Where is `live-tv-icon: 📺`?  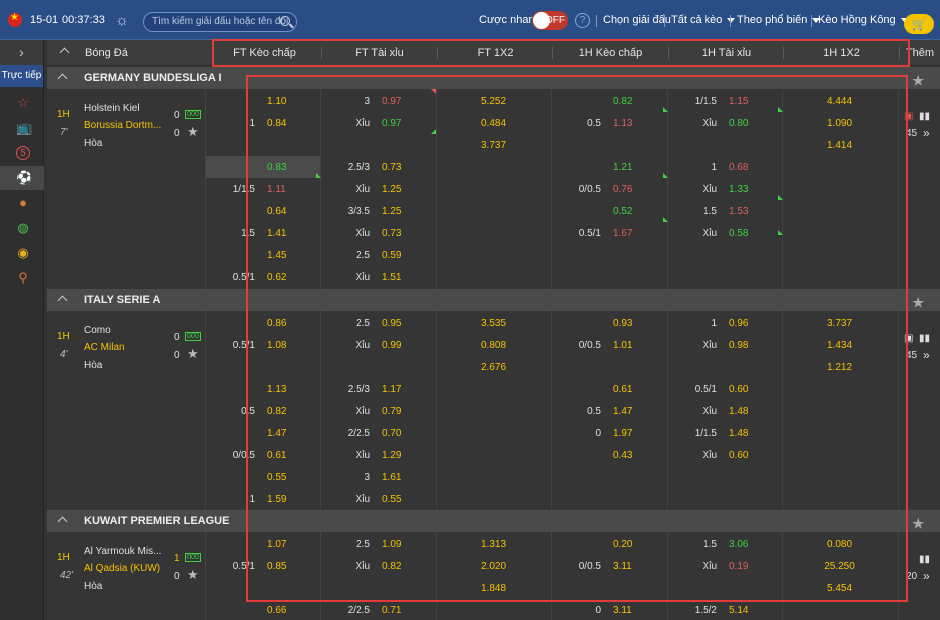 live-tv-icon: 📺 is located at coordinates (24, 128).